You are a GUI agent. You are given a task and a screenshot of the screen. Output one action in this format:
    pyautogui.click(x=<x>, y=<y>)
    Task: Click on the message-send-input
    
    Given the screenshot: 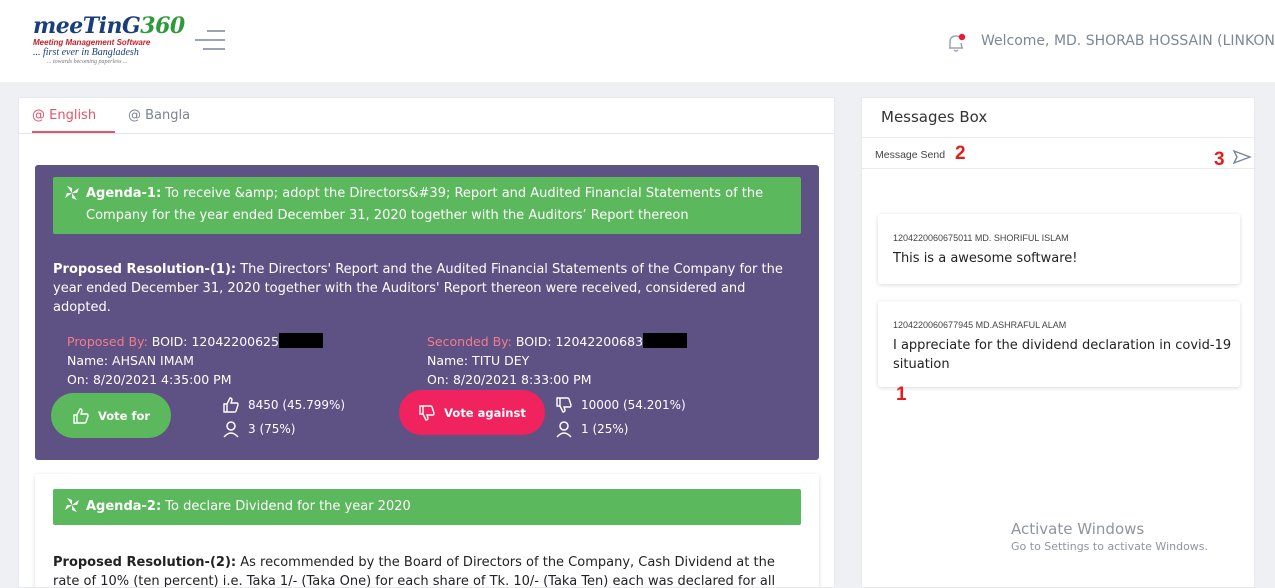 What is the action you would take?
    pyautogui.click(x=1045, y=155)
    